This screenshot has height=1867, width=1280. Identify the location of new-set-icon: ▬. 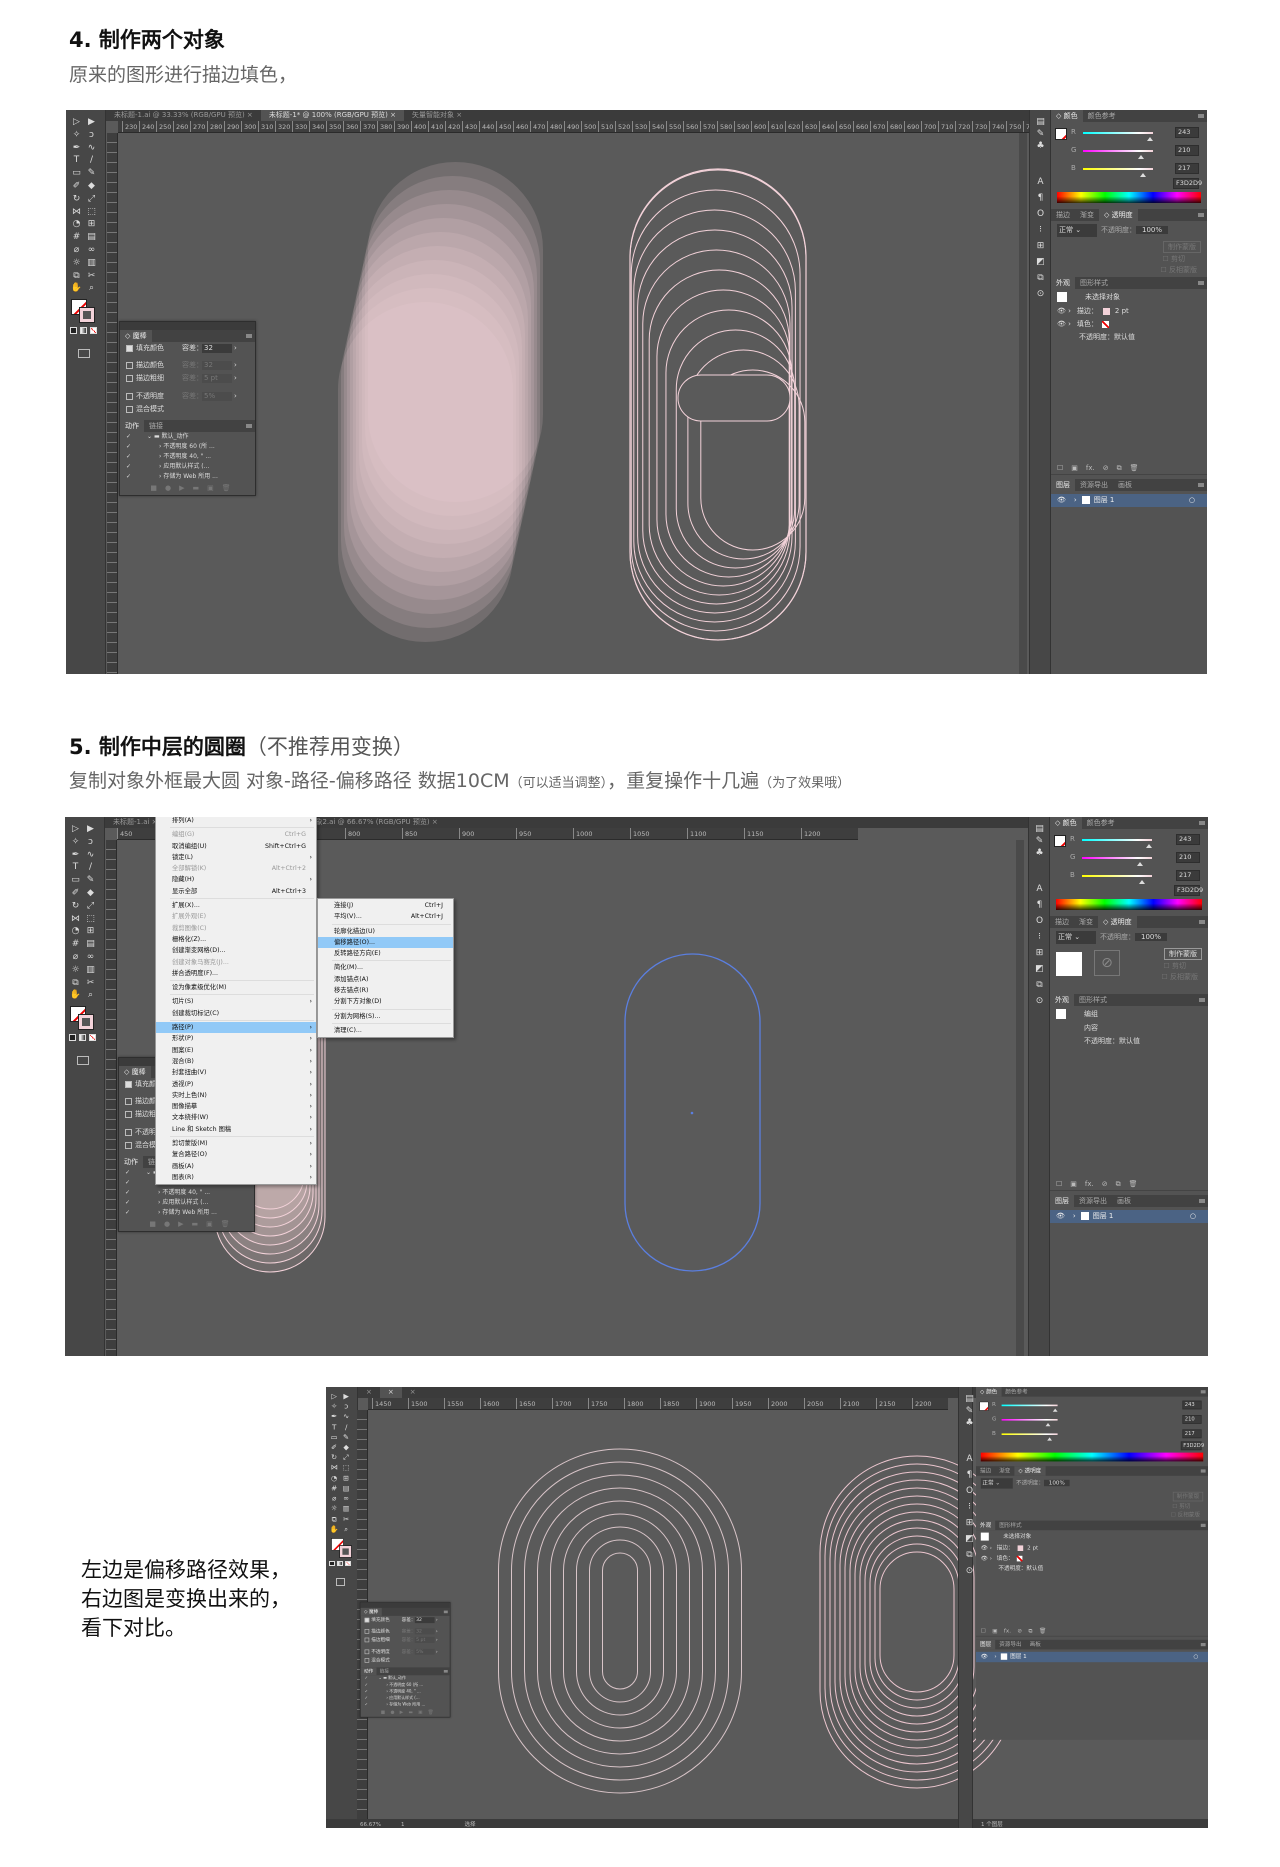
(410, 1712).